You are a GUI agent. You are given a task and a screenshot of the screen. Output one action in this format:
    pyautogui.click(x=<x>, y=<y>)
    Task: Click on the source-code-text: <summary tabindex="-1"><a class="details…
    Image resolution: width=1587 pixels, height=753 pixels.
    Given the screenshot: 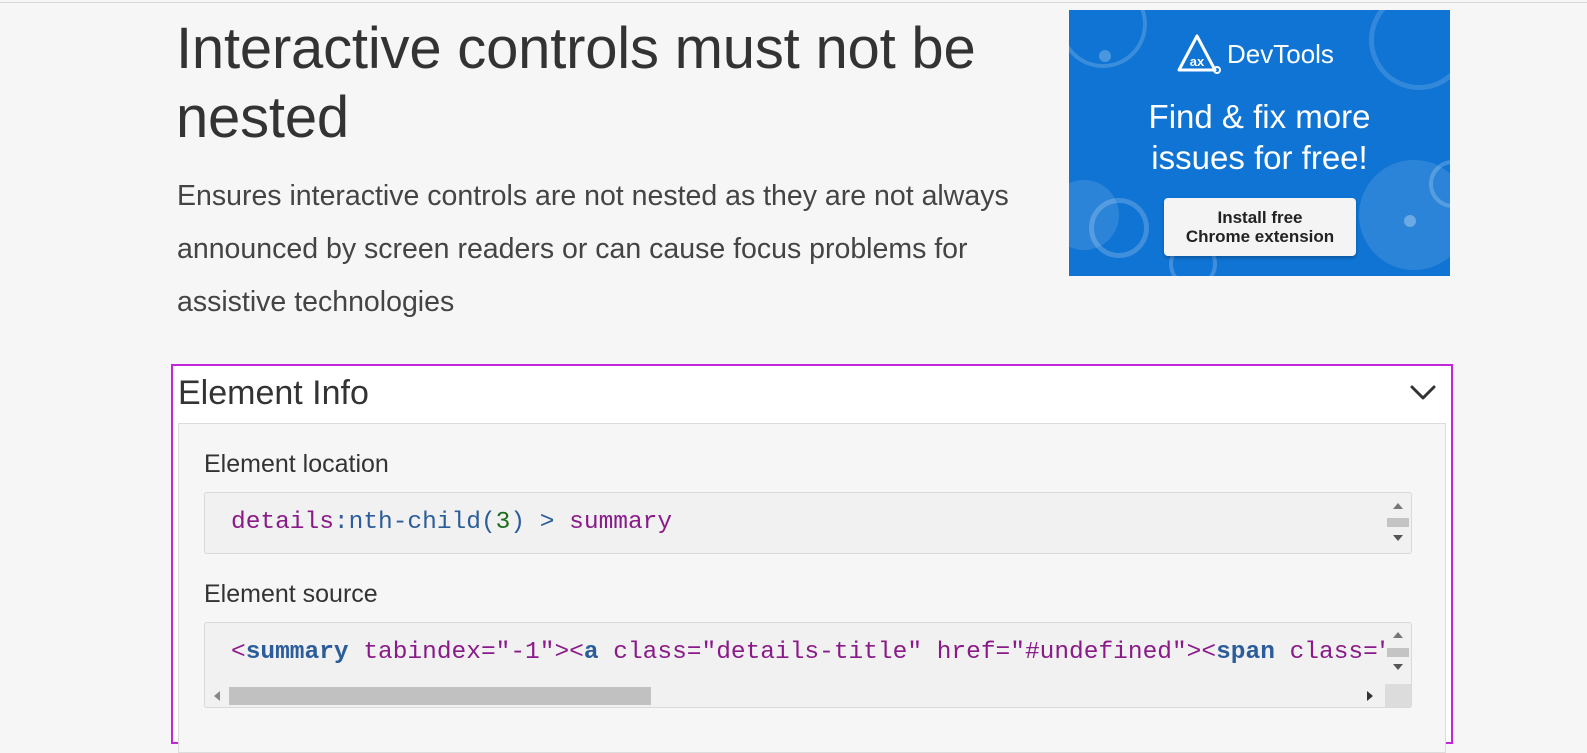 What is the action you would take?
    pyautogui.click(x=812, y=652)
    